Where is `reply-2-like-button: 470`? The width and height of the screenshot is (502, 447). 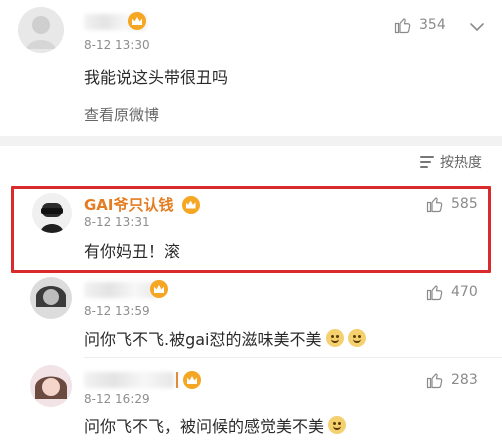
reply-2-like-button: 470 is located at coordinates (452, 292).